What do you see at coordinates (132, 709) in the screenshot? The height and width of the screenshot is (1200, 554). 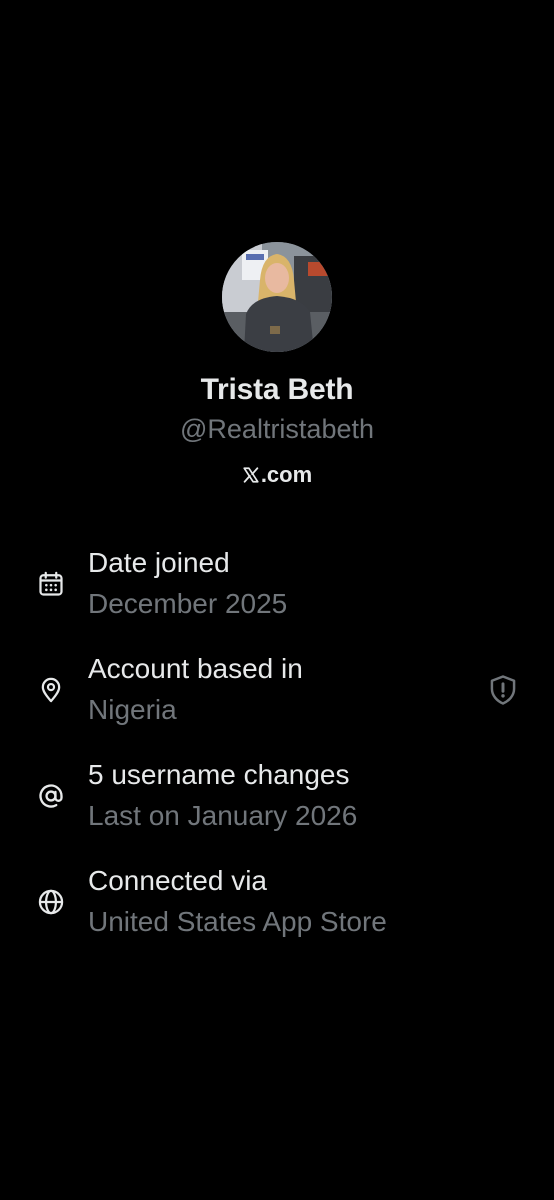 I see `info-subtitle: Nigeria` at bounding box center [132, 709].